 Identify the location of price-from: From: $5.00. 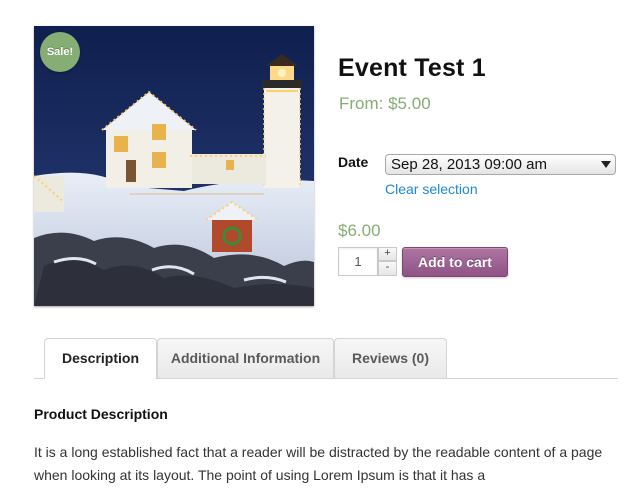
(385, 103).